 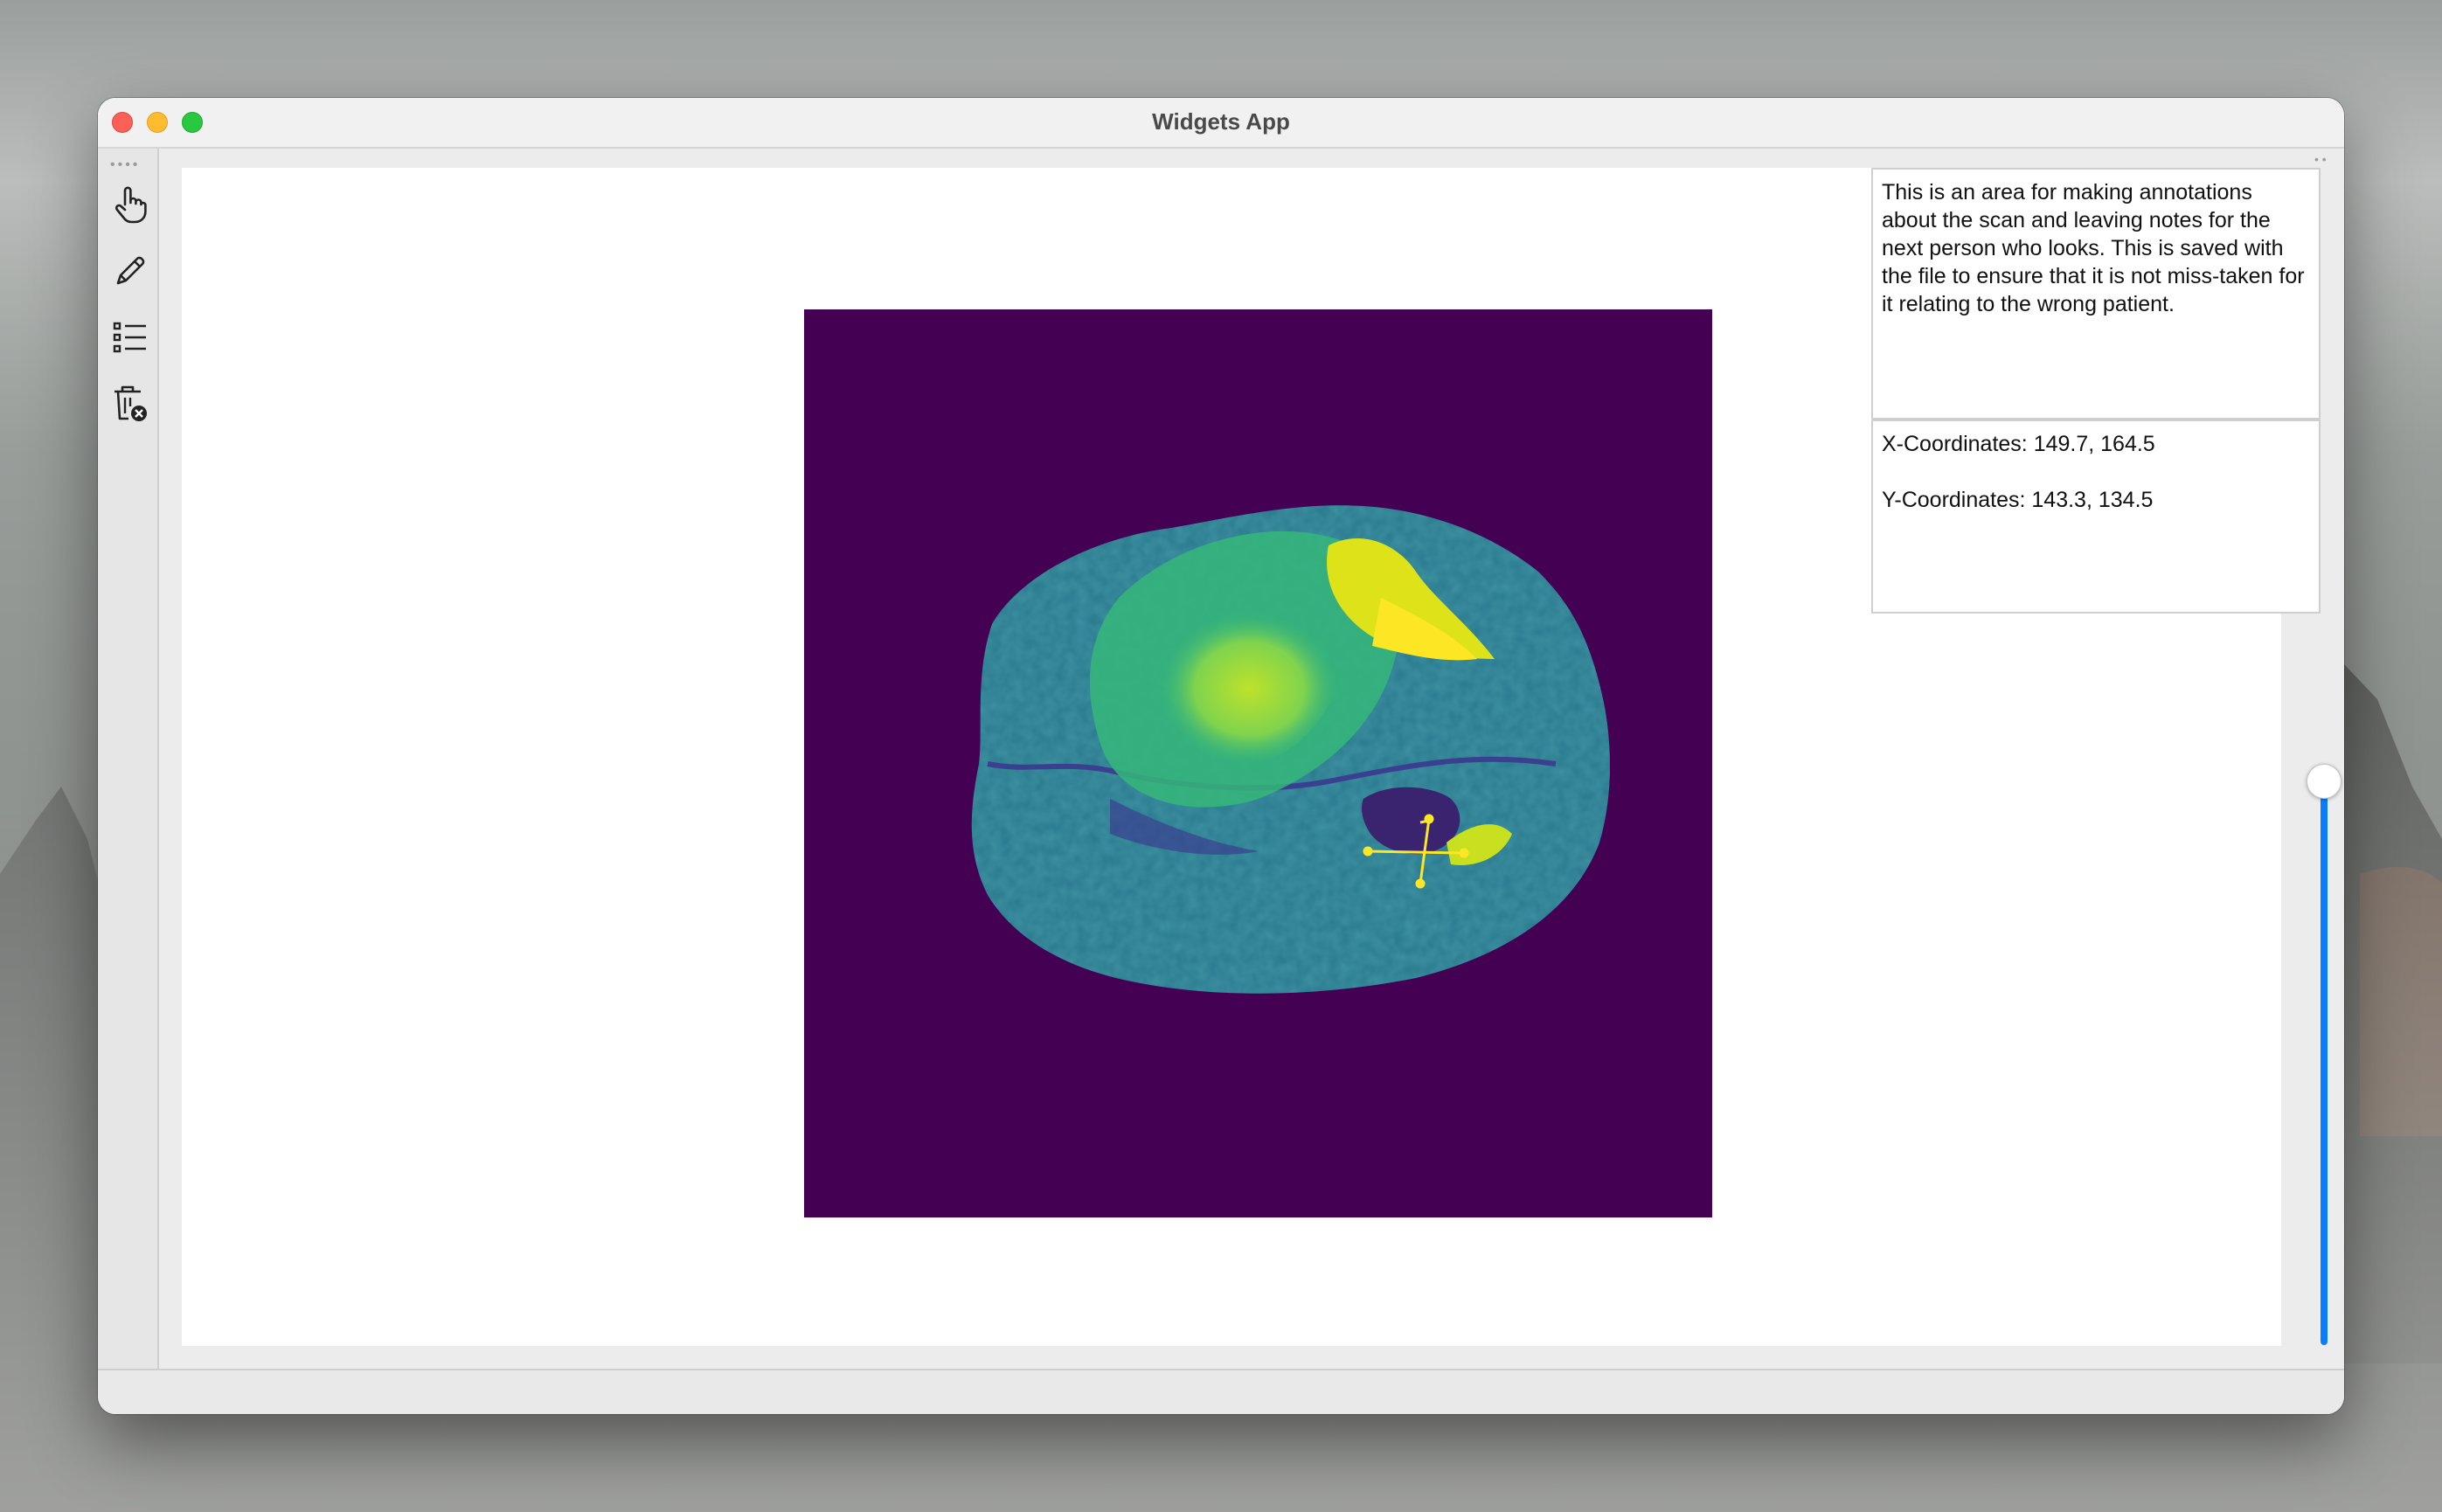 I want to click on tool-sidebar: ••••, so click(x=128, y=759).